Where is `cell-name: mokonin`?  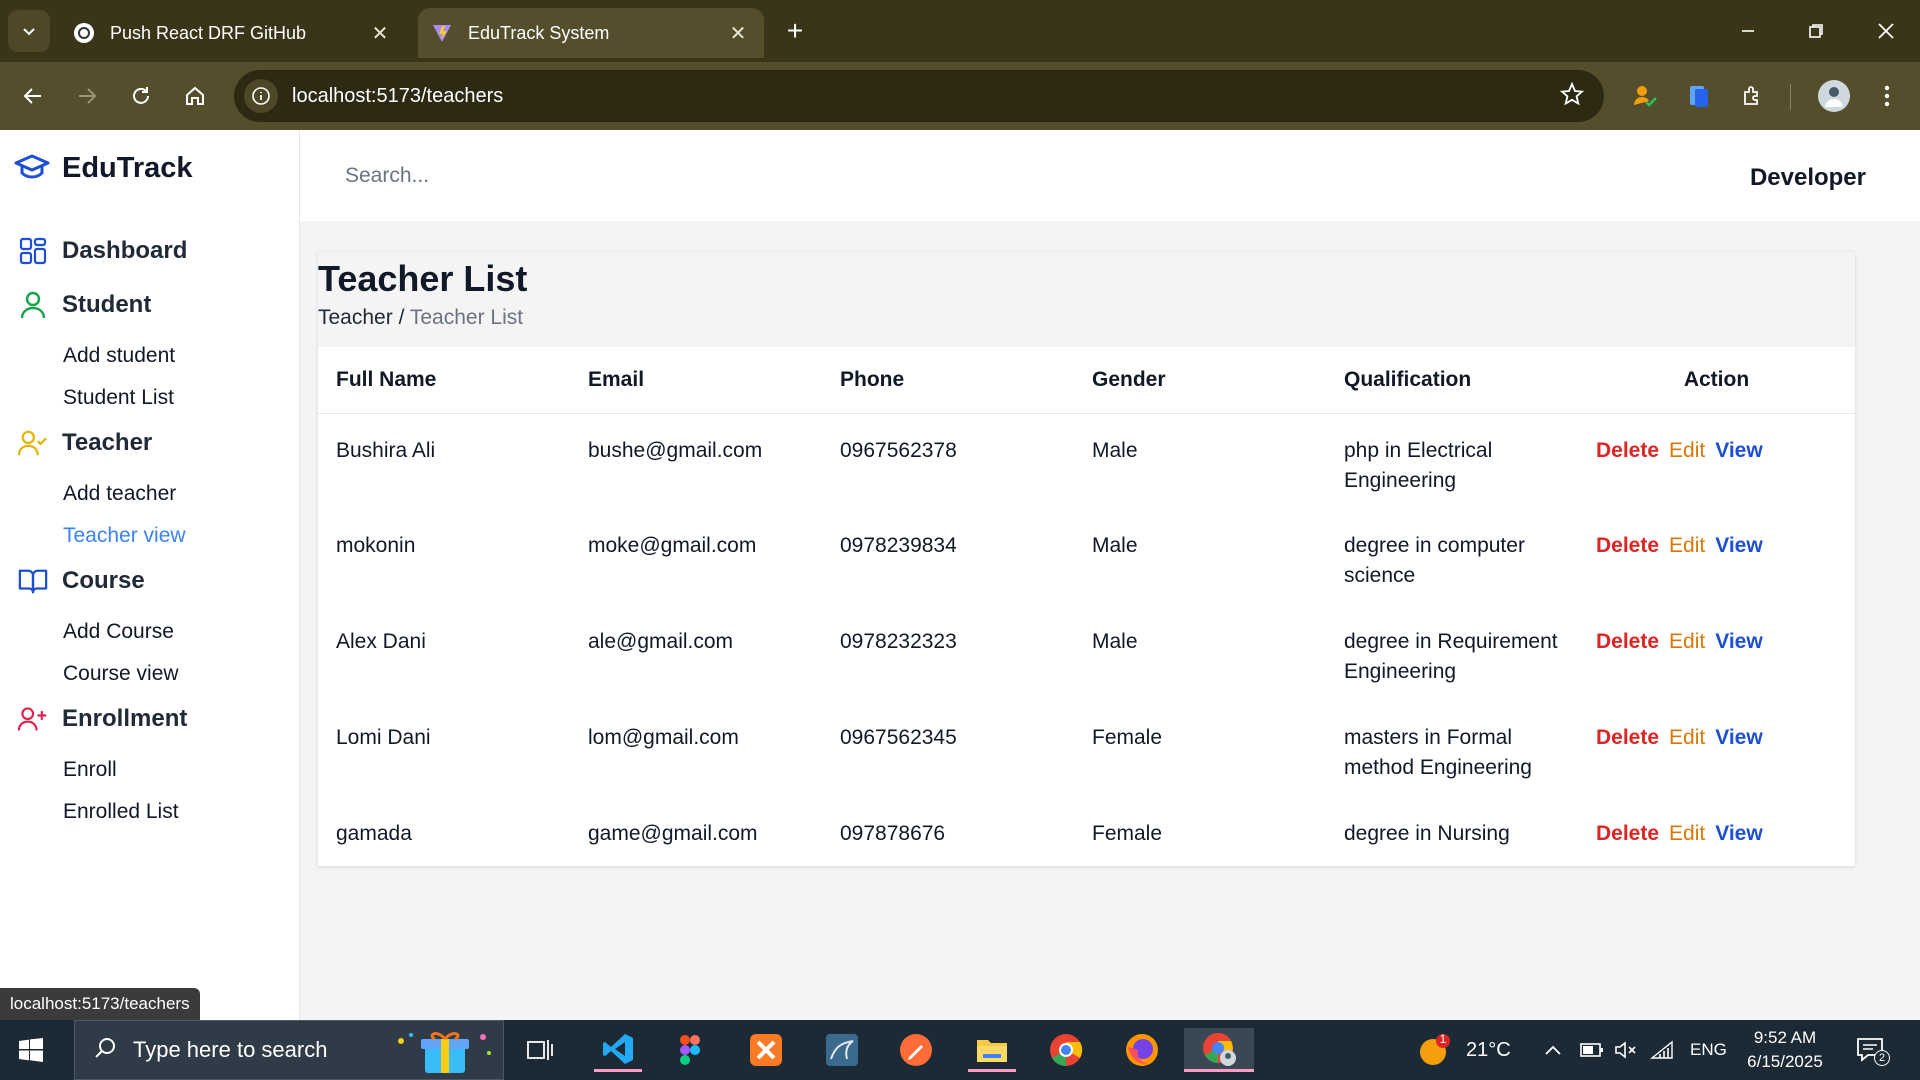 cell-name: mokonin is located at coordinates (376, 545).